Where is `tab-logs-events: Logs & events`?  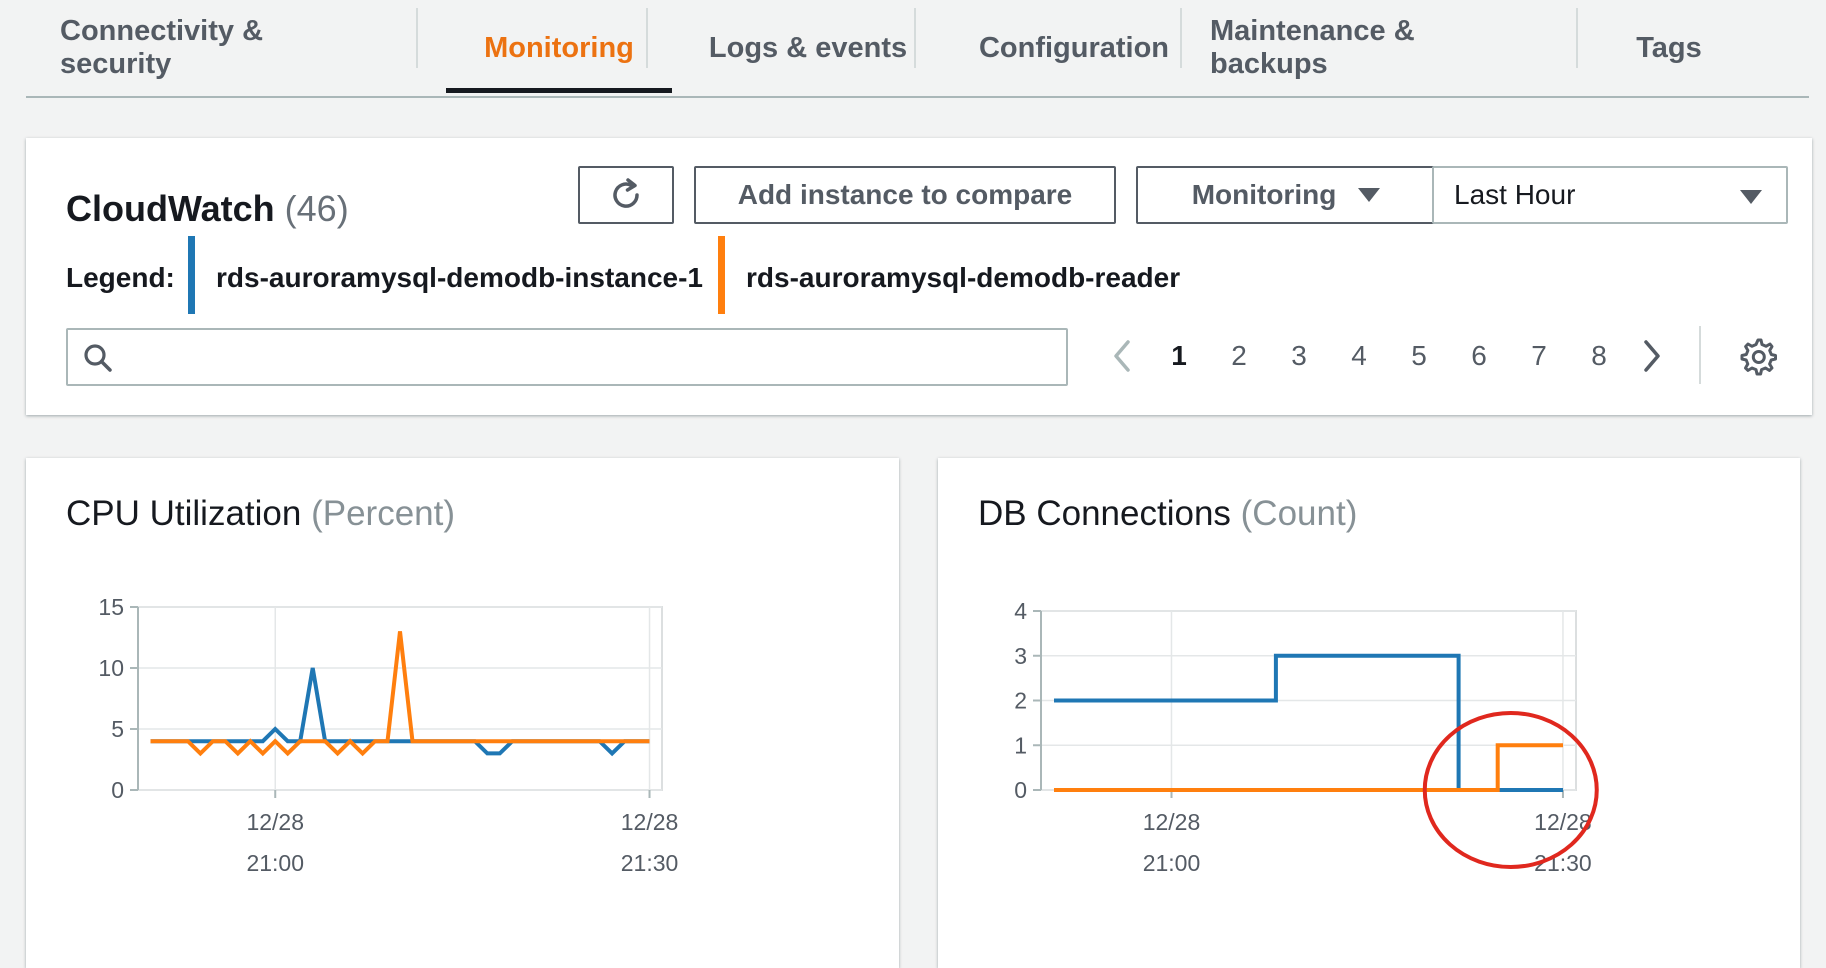
tab-logs-events: Logs & events is located at coordinates (808, 48).